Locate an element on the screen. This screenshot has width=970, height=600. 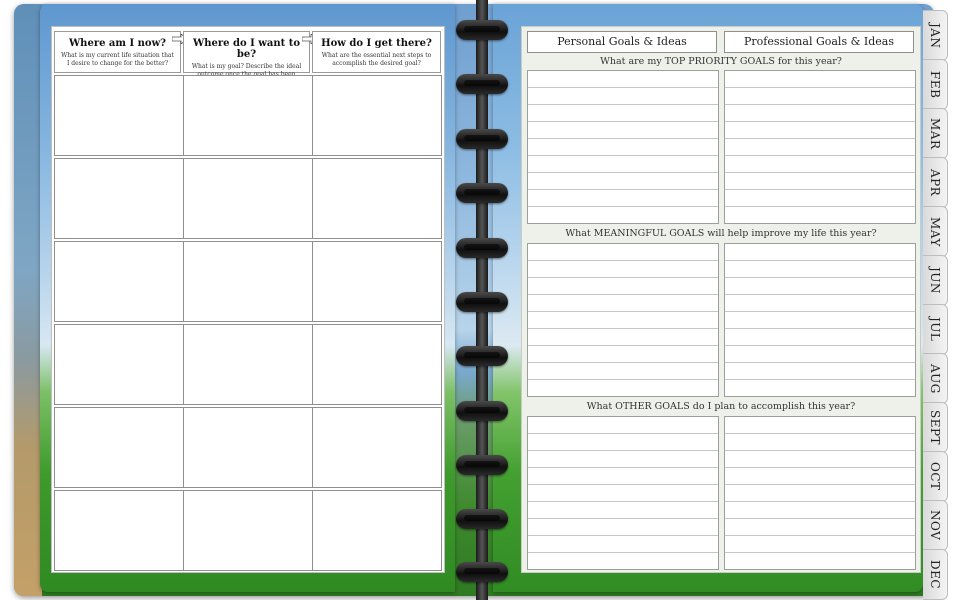
professional-goals-header: Professional Goals & Ideas is located at coordinates (819, 42).